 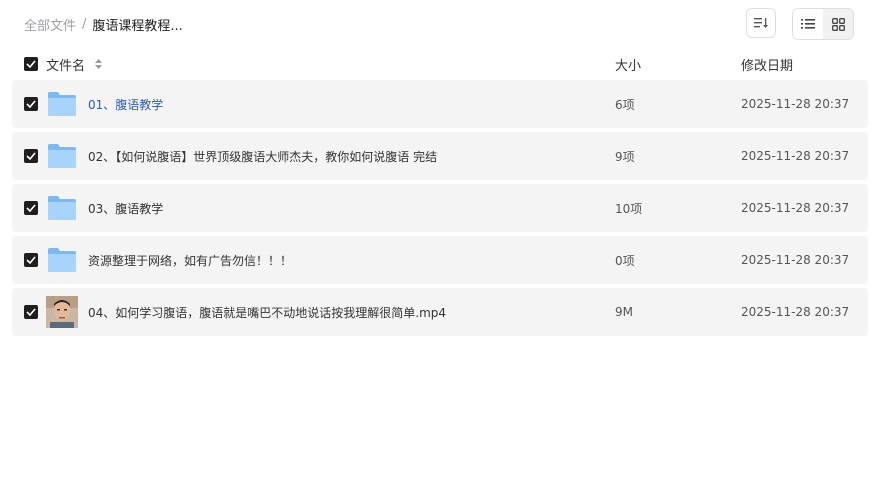 I want to click on header-name-column: 文件名, so click(x=63, y=64).